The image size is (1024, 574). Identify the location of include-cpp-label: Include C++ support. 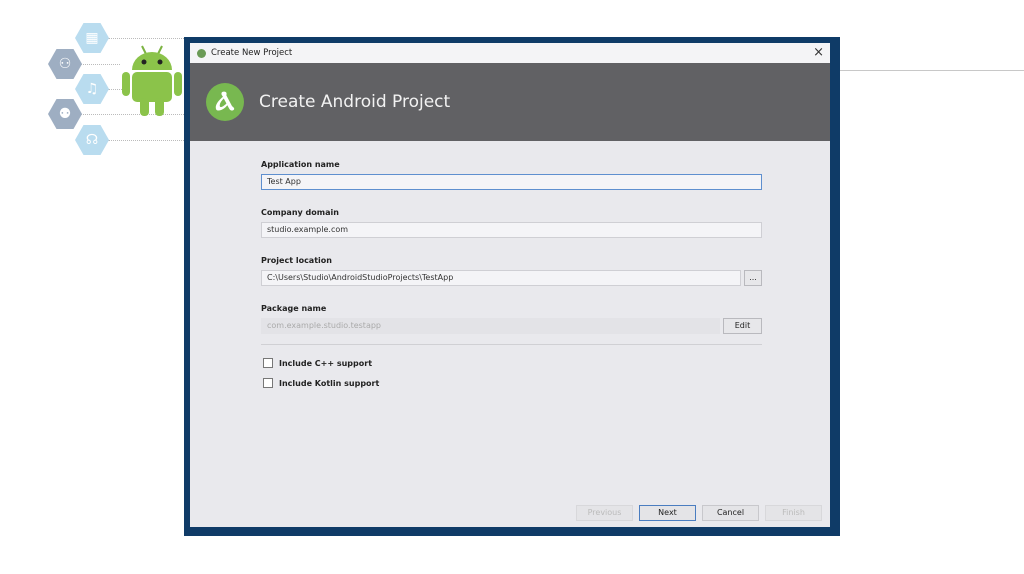
(326, 363).